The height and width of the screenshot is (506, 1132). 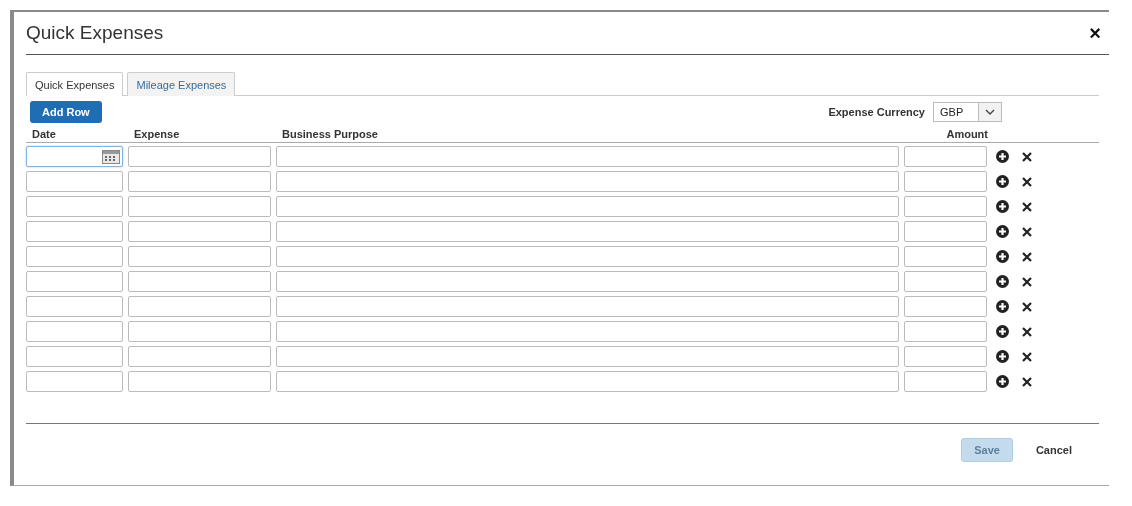 I want to click on currency-dropdown: GBP, so click(x=967, y=112).